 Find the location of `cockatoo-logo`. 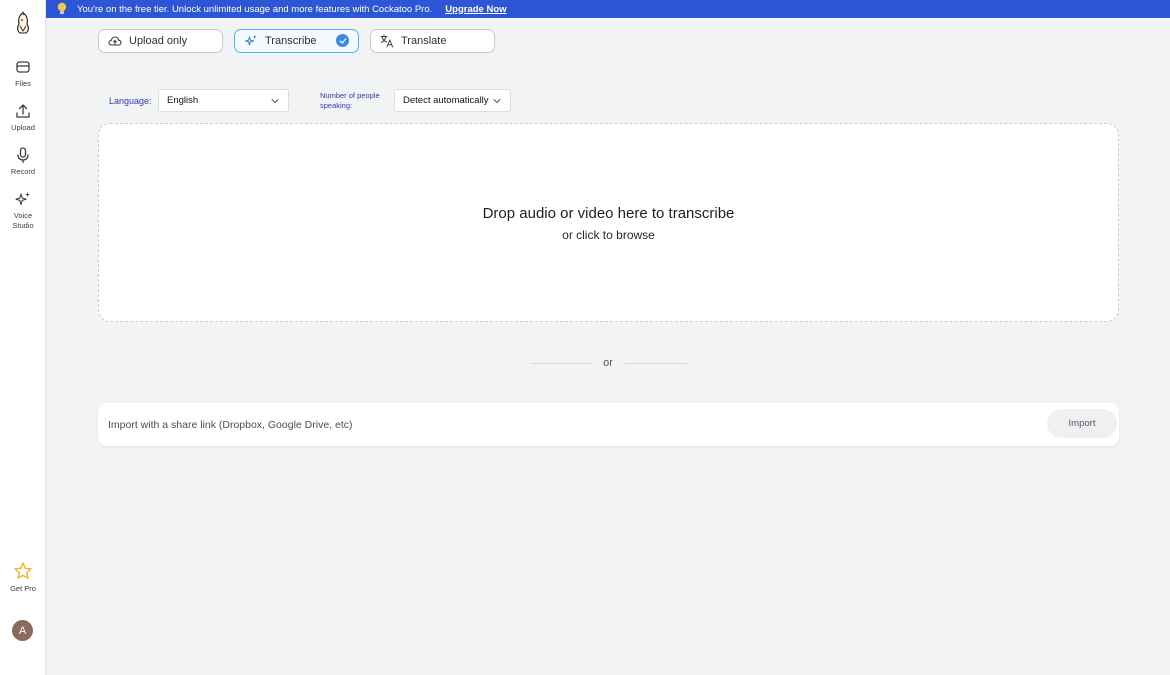

cockatoo-logo is located at coordinates (23, 23).